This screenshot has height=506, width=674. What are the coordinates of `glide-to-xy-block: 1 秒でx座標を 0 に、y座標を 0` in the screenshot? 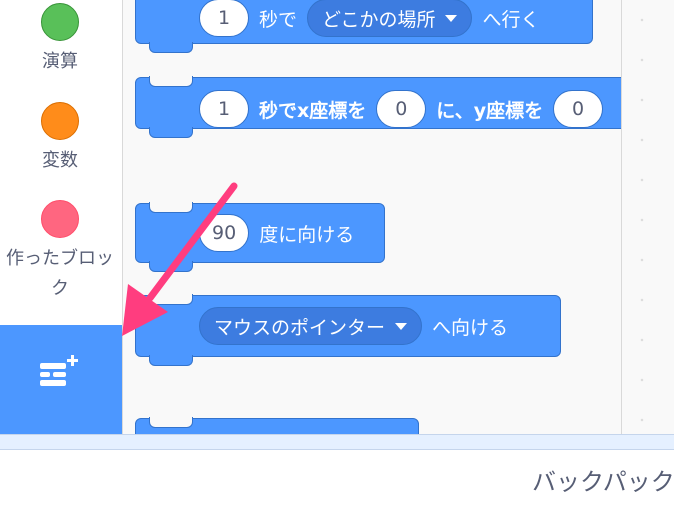 It's located at (385, 107).